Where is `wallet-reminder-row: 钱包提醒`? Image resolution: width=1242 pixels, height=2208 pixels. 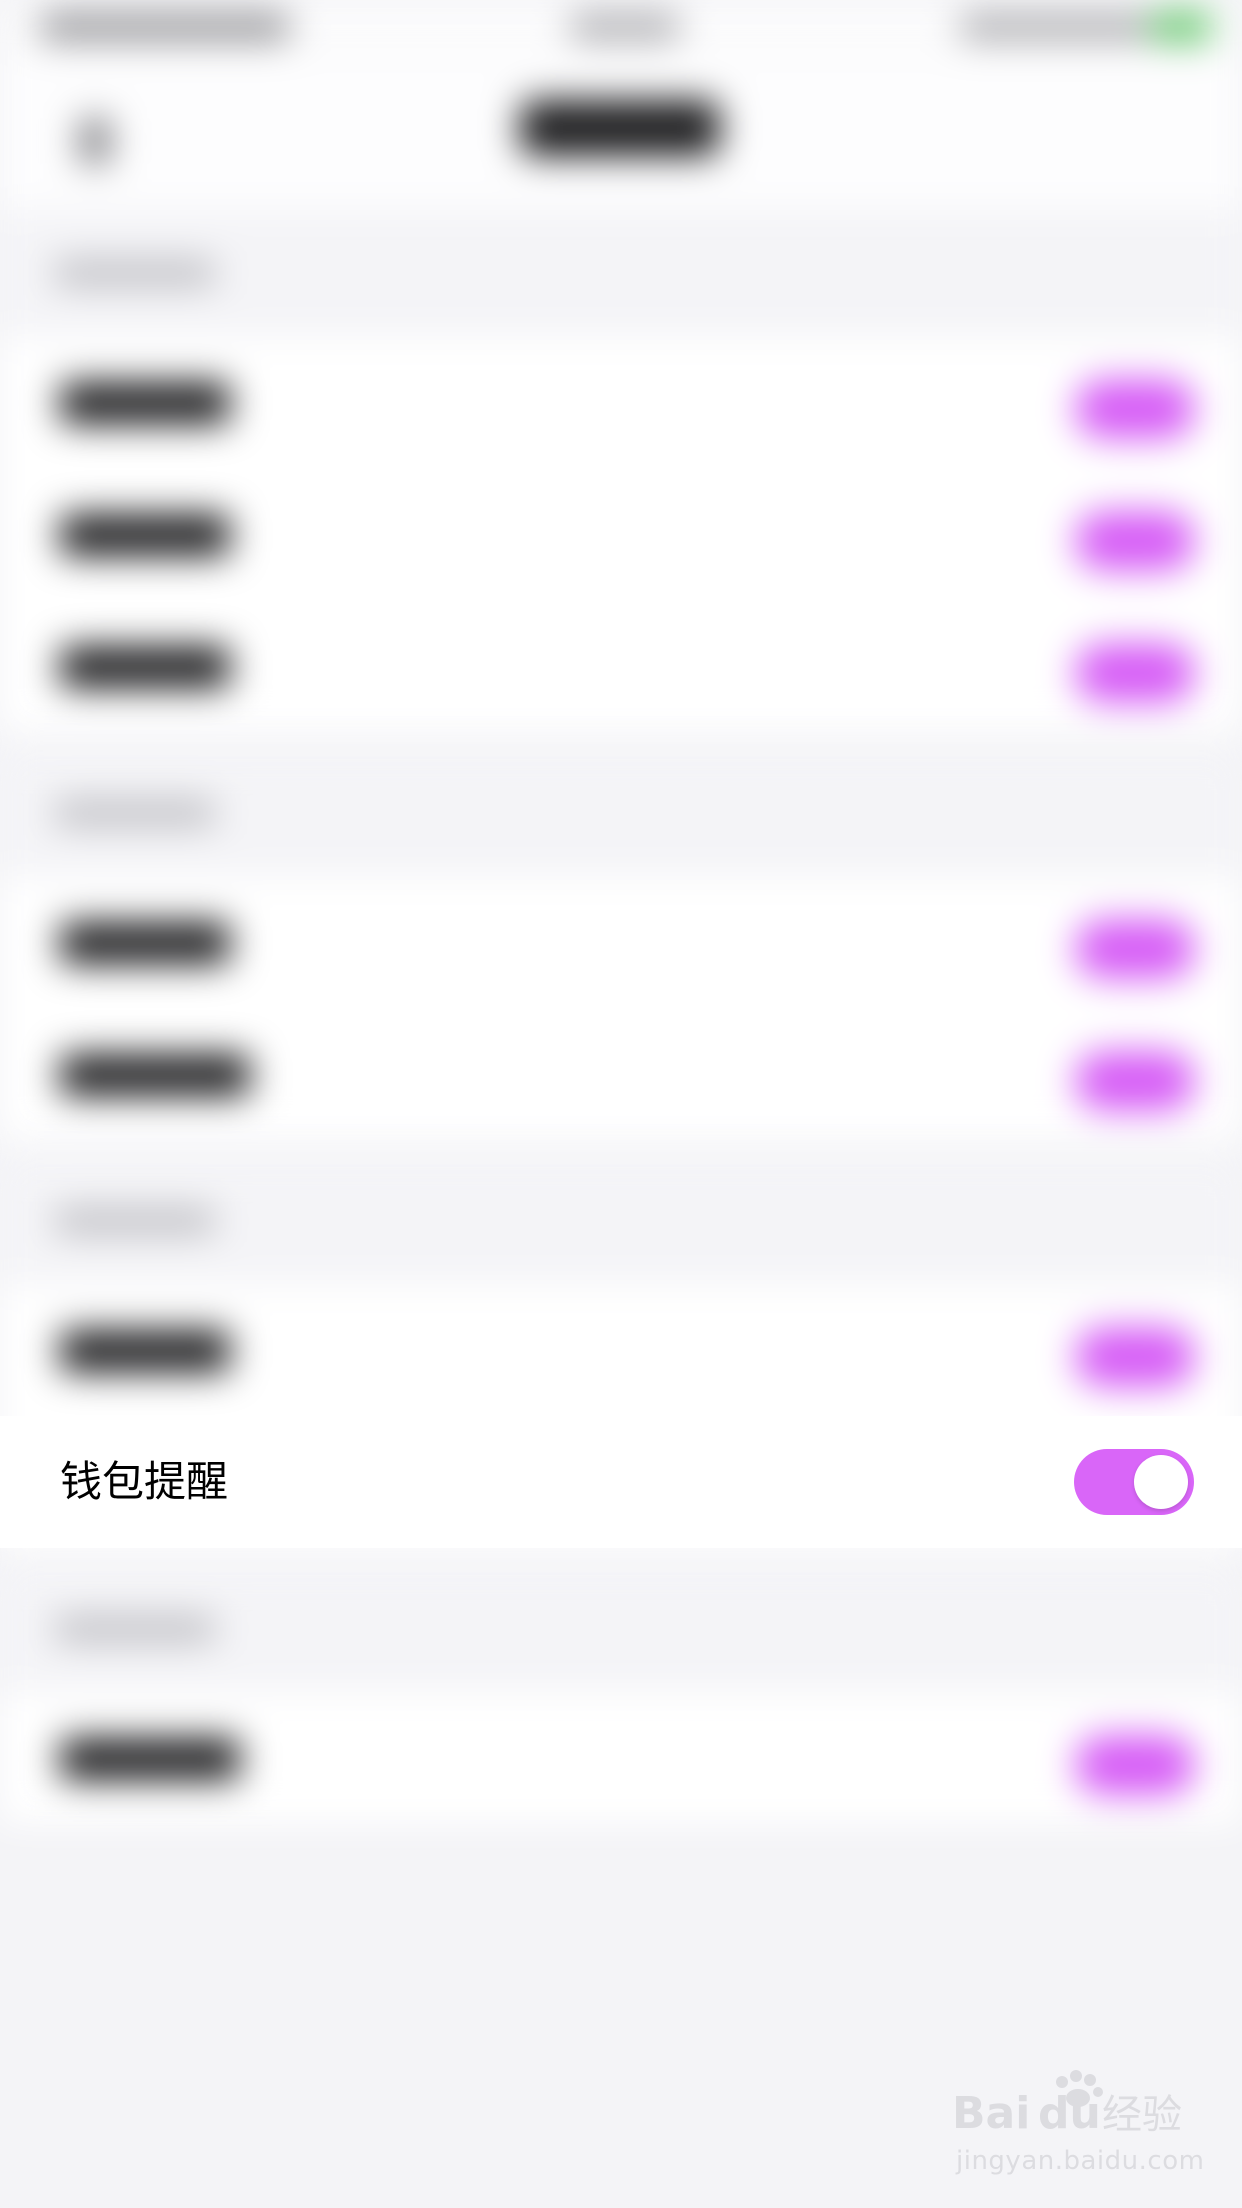
wallet-reminder-row: 钱包提醒 is located at coordinates (621, 1482).